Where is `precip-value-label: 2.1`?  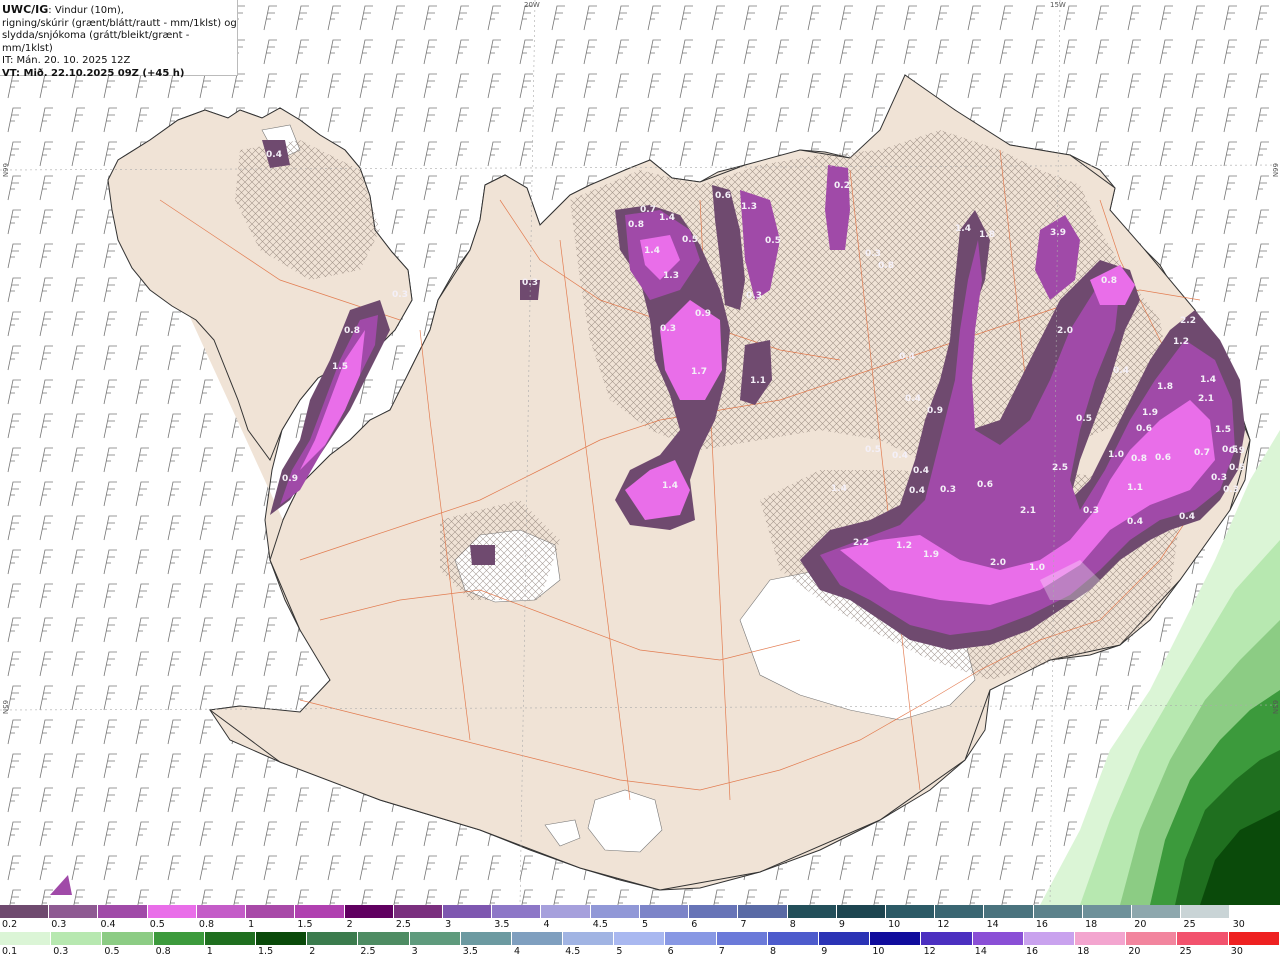 precip-value-label: 2.1 is located at coordinates (1206, 399).